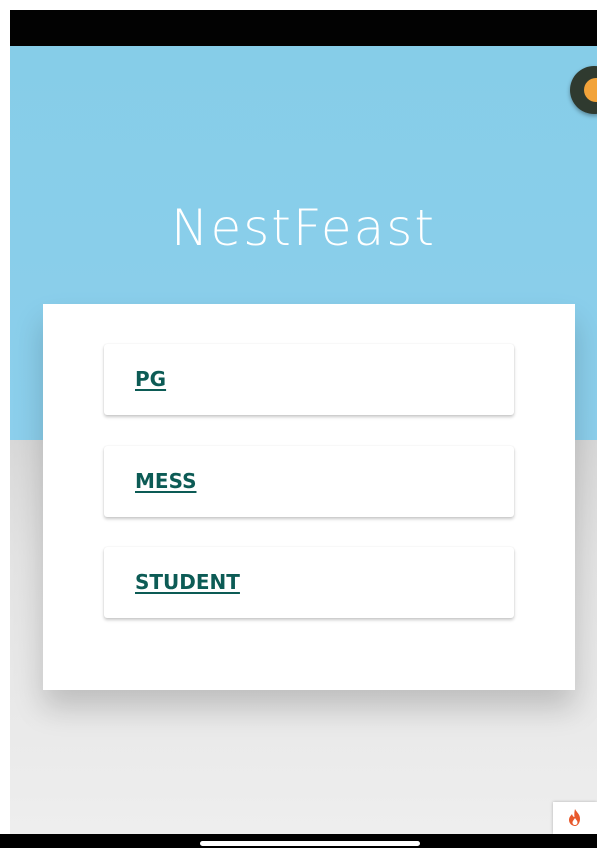 This screenshot has width=597, height=848. What do you see at coordinates (303, 28) in the screenshot?
I see `status-bar` at bounding box center [303, 28].